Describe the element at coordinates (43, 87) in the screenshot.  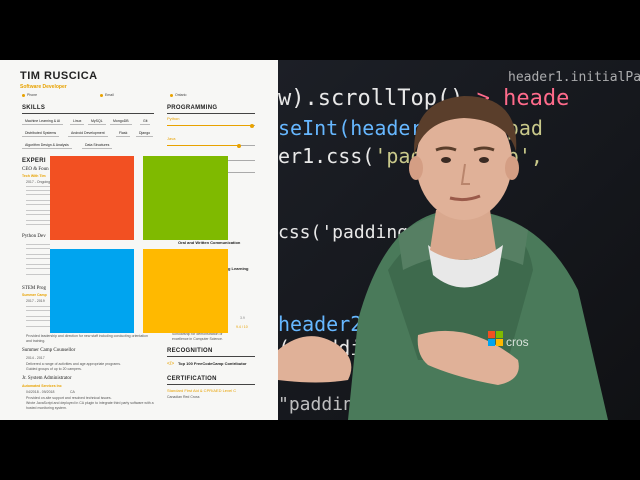
I see `resume-title: Software Developer` at that location.